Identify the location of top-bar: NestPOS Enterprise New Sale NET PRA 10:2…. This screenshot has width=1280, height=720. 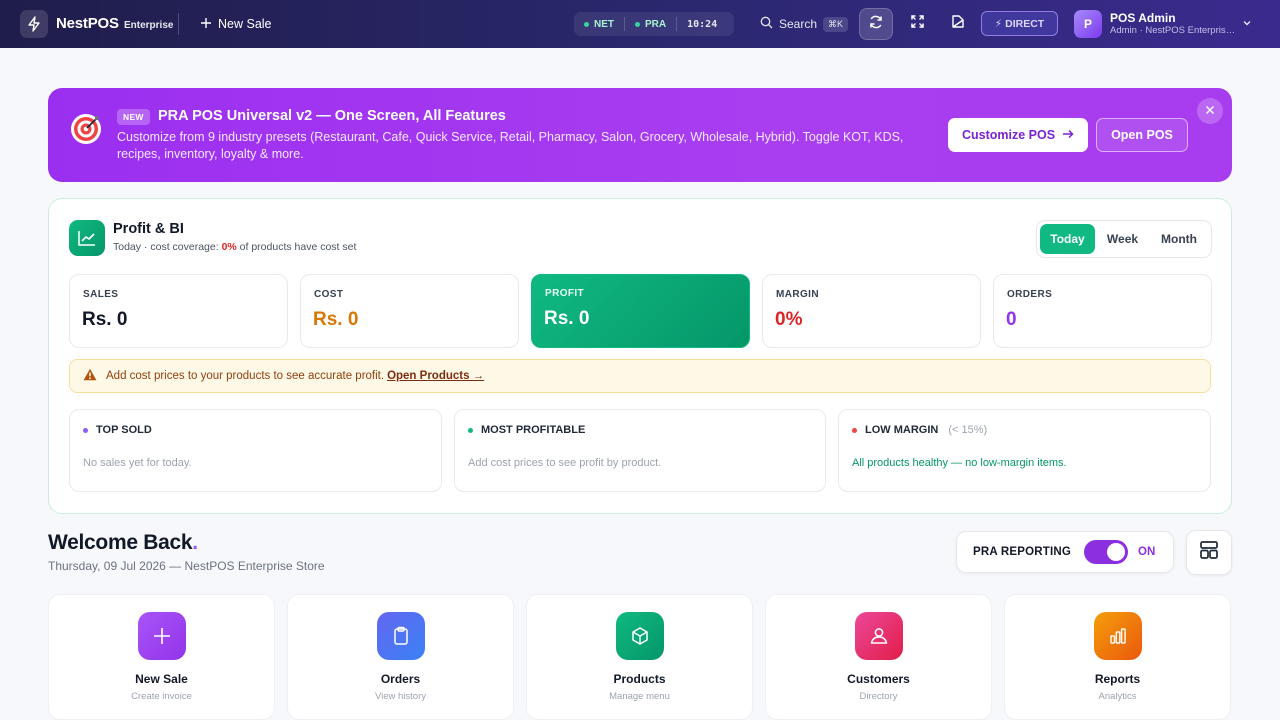
(640, 24).